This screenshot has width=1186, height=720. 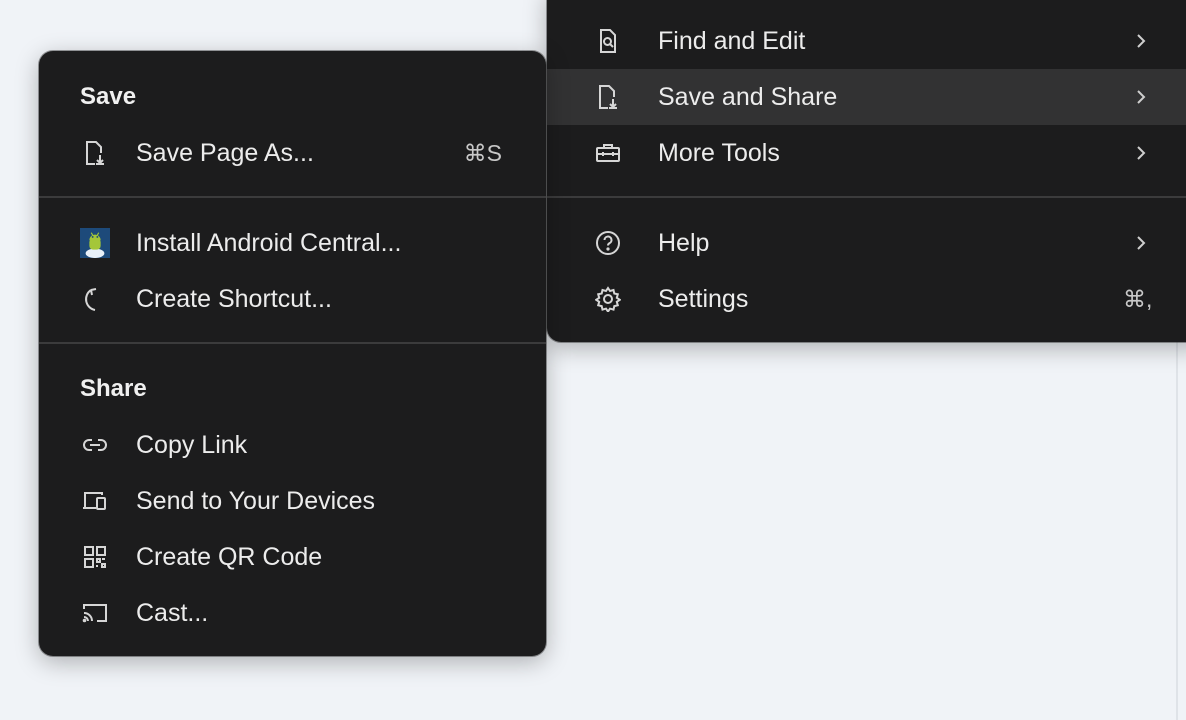 What do you see at coordinates (95, 613) in the screenshot?
I see `cast-icon` at bounding box center [95, 613].